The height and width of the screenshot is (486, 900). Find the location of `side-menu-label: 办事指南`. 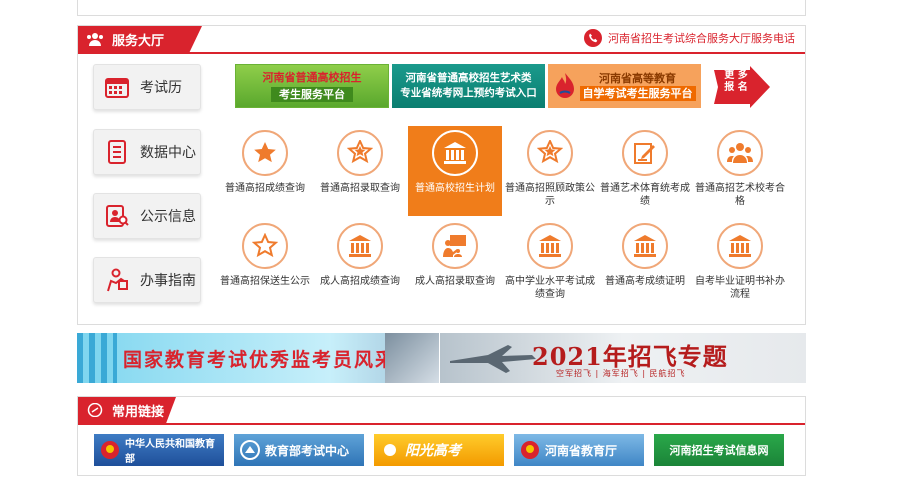

side-menu-label: 办事指南 is located at coordinates (168, 281).